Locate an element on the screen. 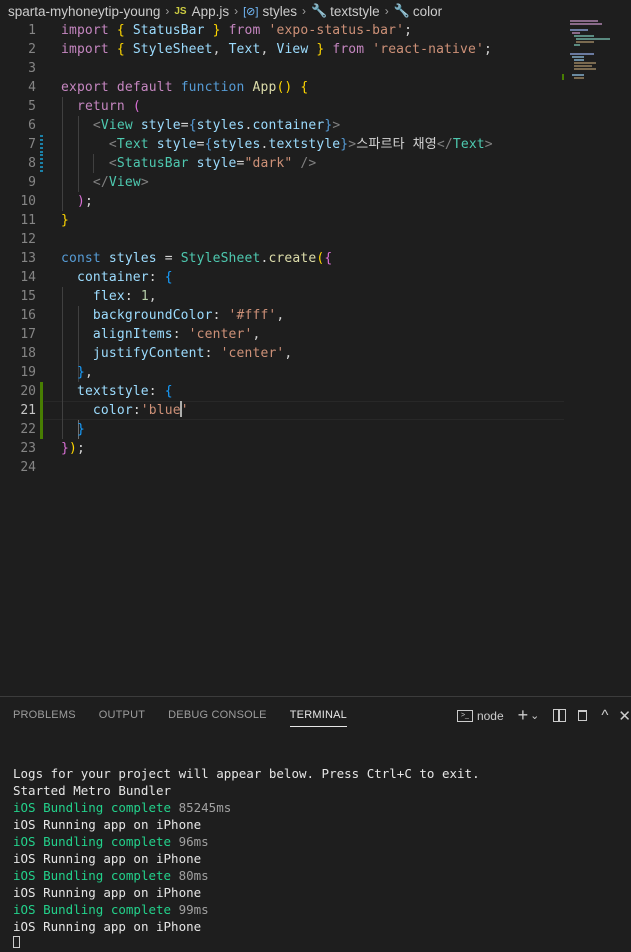 The height and width of the screenshot is (952, 631). code-line-9: </View> is located at coordinates (120, 182).